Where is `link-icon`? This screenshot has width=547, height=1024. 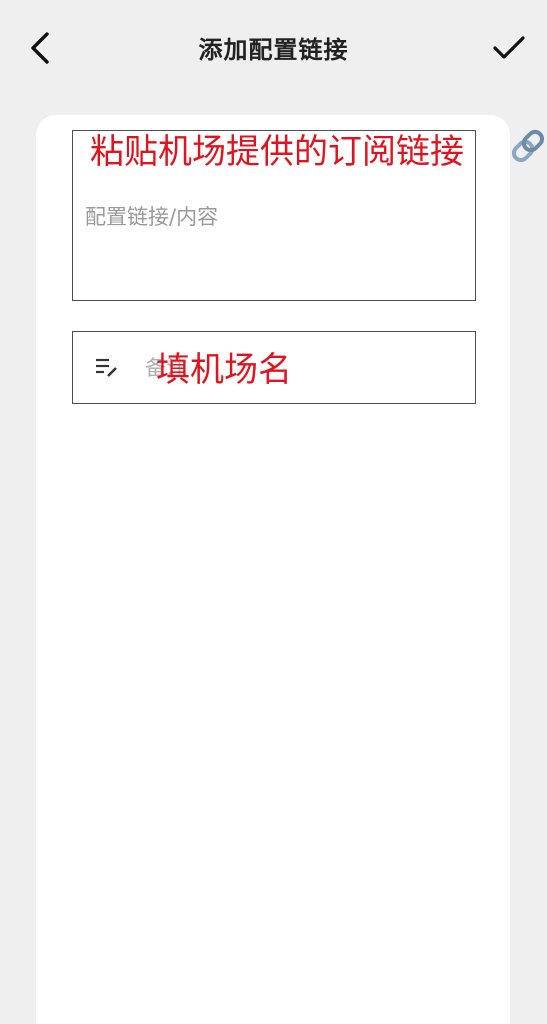
link-icon is located at coordinates (528, 146).